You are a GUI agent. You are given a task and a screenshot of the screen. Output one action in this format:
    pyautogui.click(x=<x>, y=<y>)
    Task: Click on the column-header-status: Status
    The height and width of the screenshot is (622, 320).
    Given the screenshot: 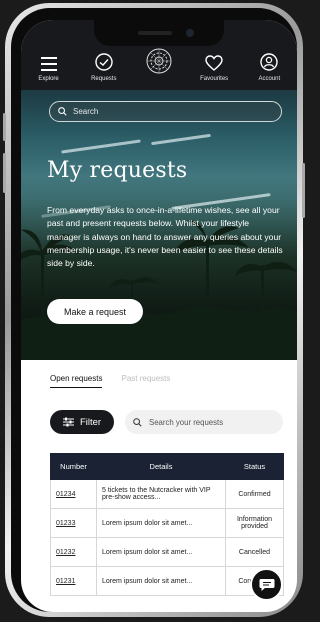 What is the action you would take?
    pyautogui.click(x=254, y=466)
    